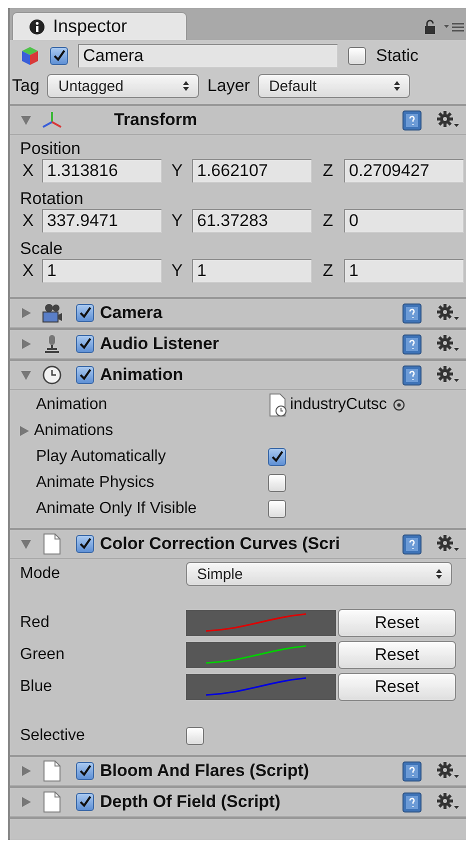  What do you see at coordinates (72, 405) in the screenshot?
I see `property-label: Animation` at bounding box center [72, 405].